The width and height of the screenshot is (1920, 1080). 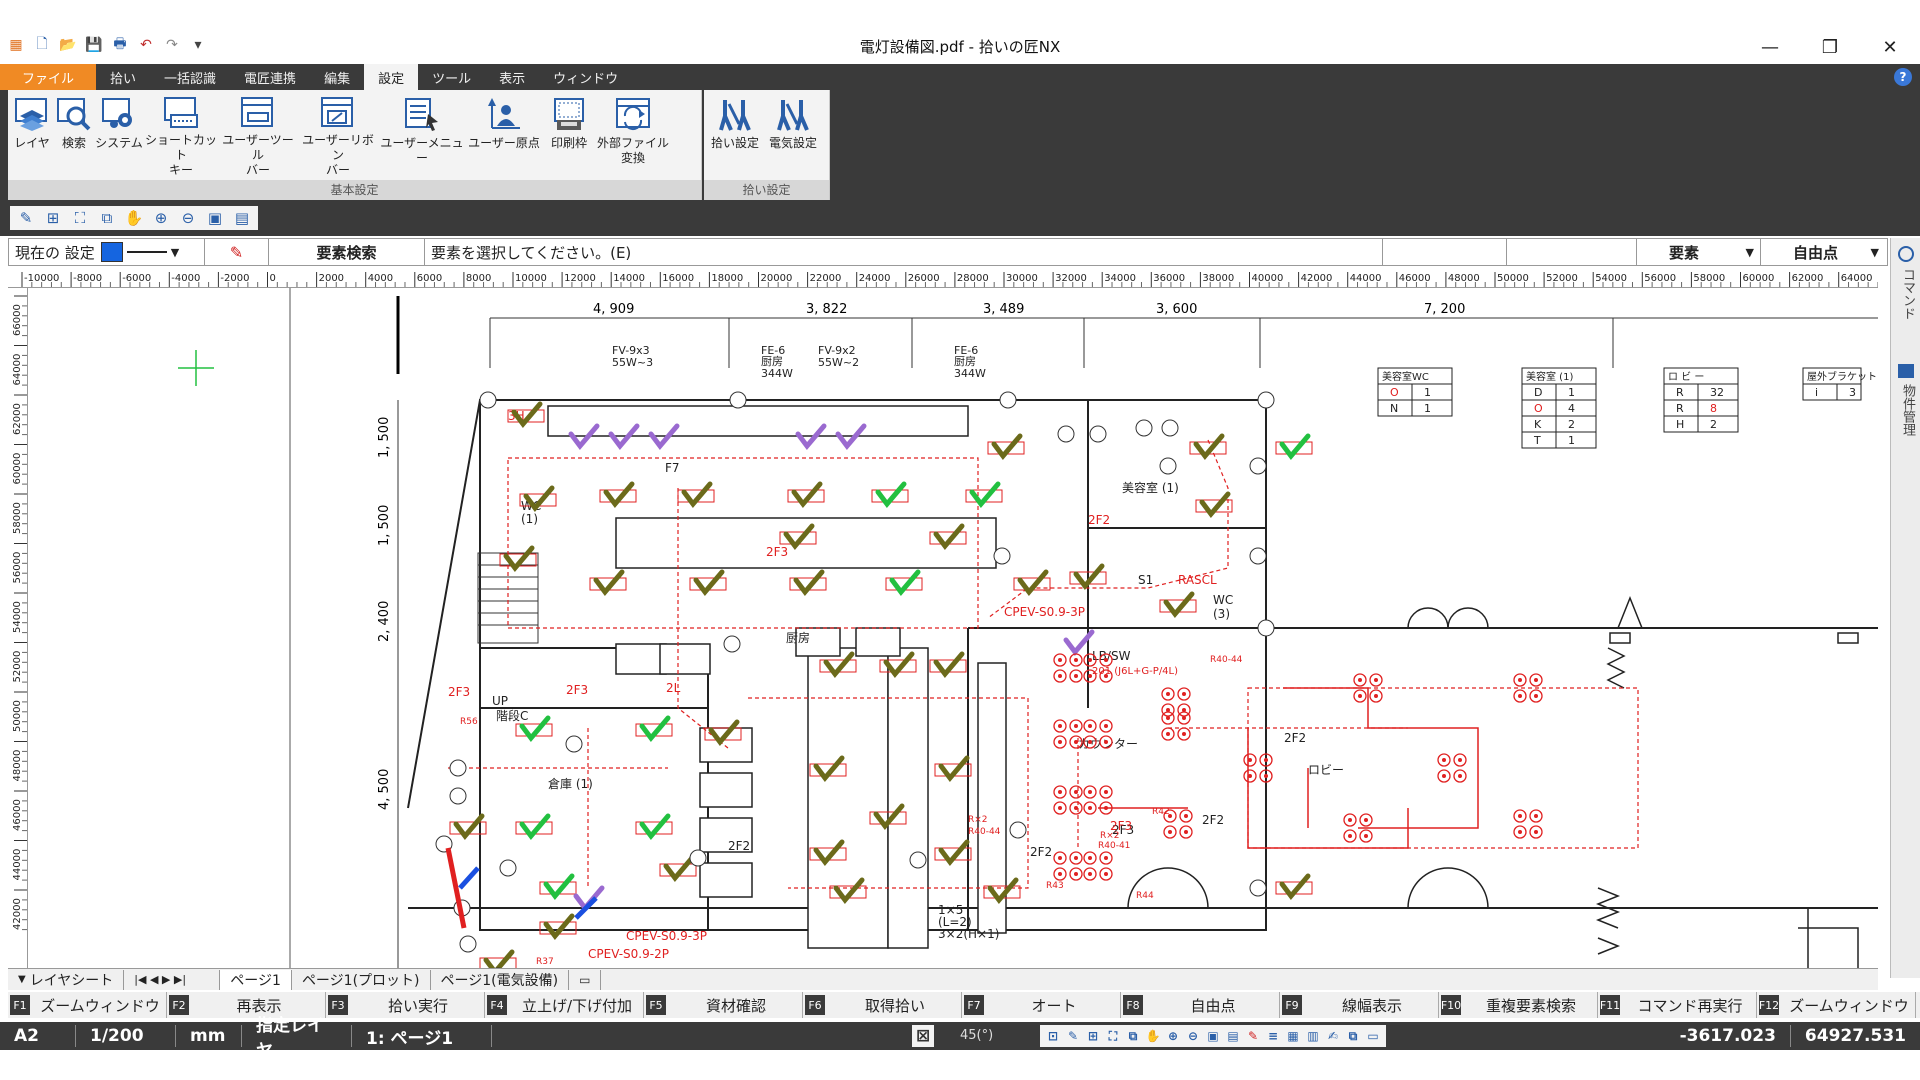 What do you see at coordinates (504, 136) in the screenshot?
I see `user-origin-button: ユーザー原点` at bounding box center [504, 136].